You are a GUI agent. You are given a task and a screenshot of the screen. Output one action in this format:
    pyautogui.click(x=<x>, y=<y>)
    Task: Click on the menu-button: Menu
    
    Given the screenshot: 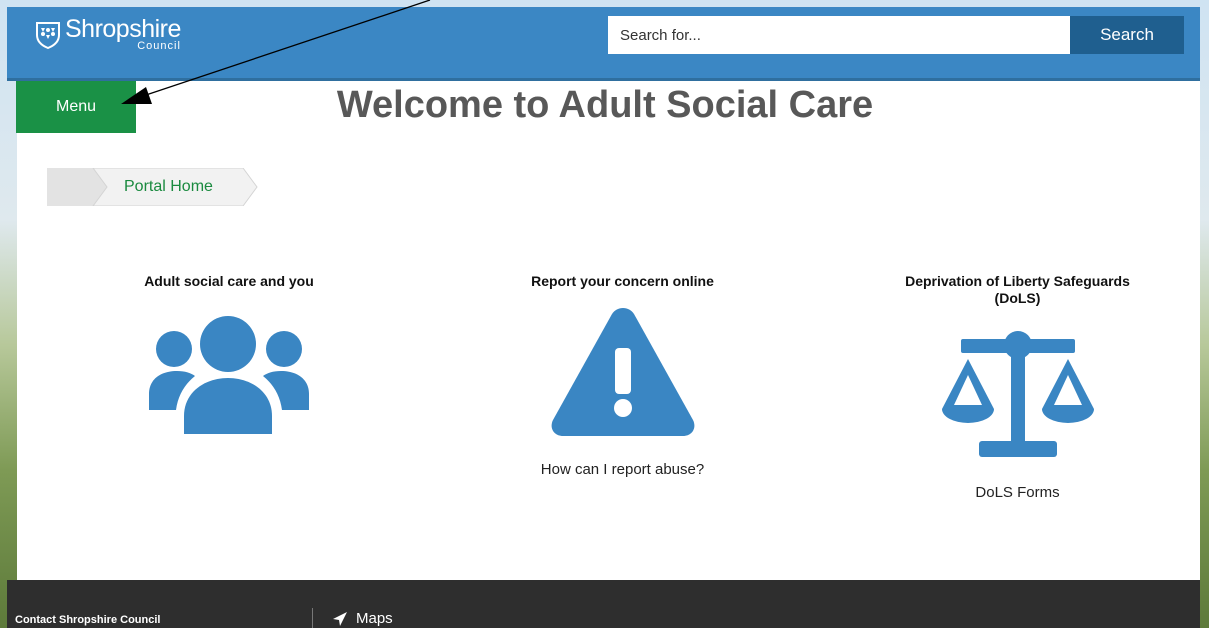 What is the action you would take?
    pyautogui.click(x=76, y=107)
    